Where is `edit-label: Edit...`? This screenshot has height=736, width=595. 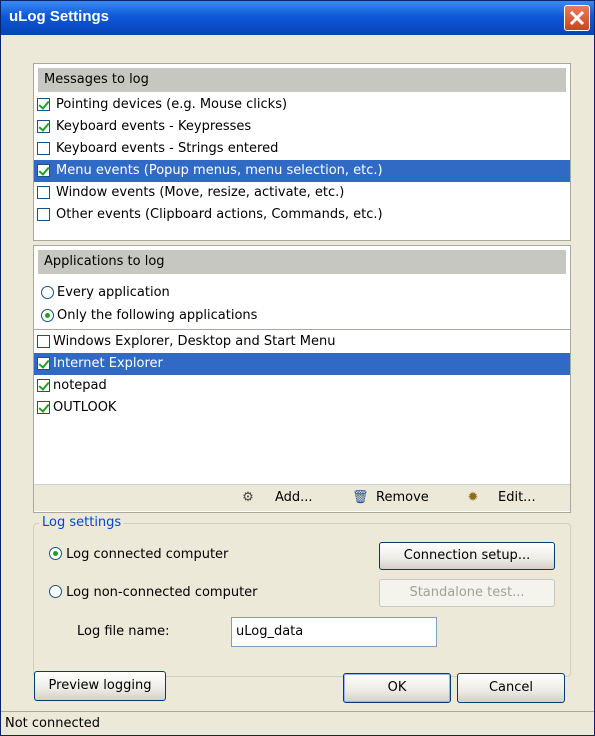
edit-label: Edit... is located at coordinates (517, 497).